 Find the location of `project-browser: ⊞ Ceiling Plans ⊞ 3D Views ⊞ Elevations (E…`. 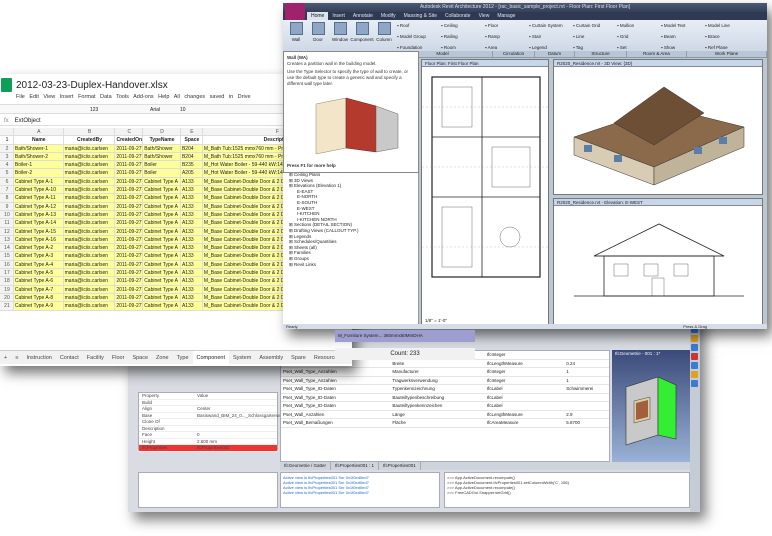

project-browser: ⊞ Ceiling Plans ⊞ 3D Views ⊞ Elevations (E… is located at coordinates (351, 248).